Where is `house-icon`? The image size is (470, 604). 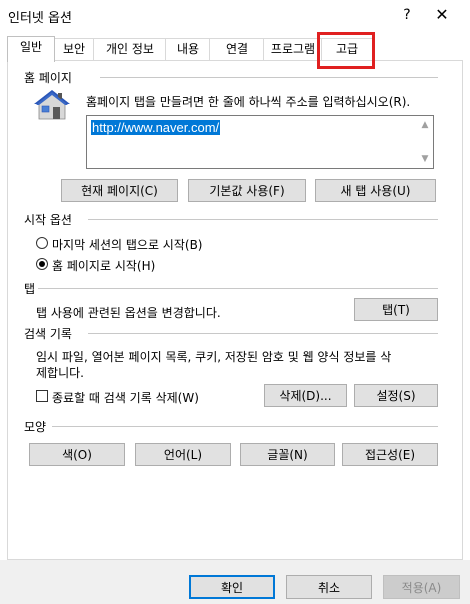 house-icon is located at coordinates (52, 105).